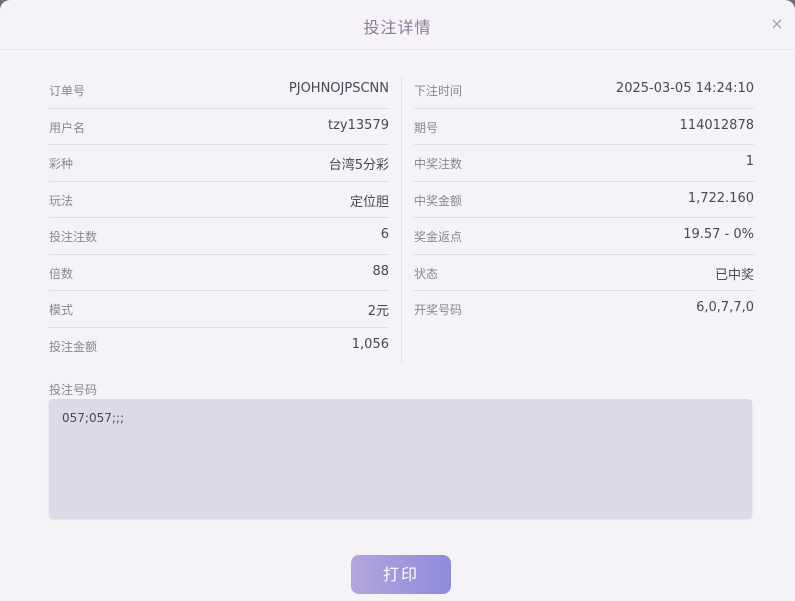  I want to click on detail-value: 19.57 - 0%, so click(718, 234).